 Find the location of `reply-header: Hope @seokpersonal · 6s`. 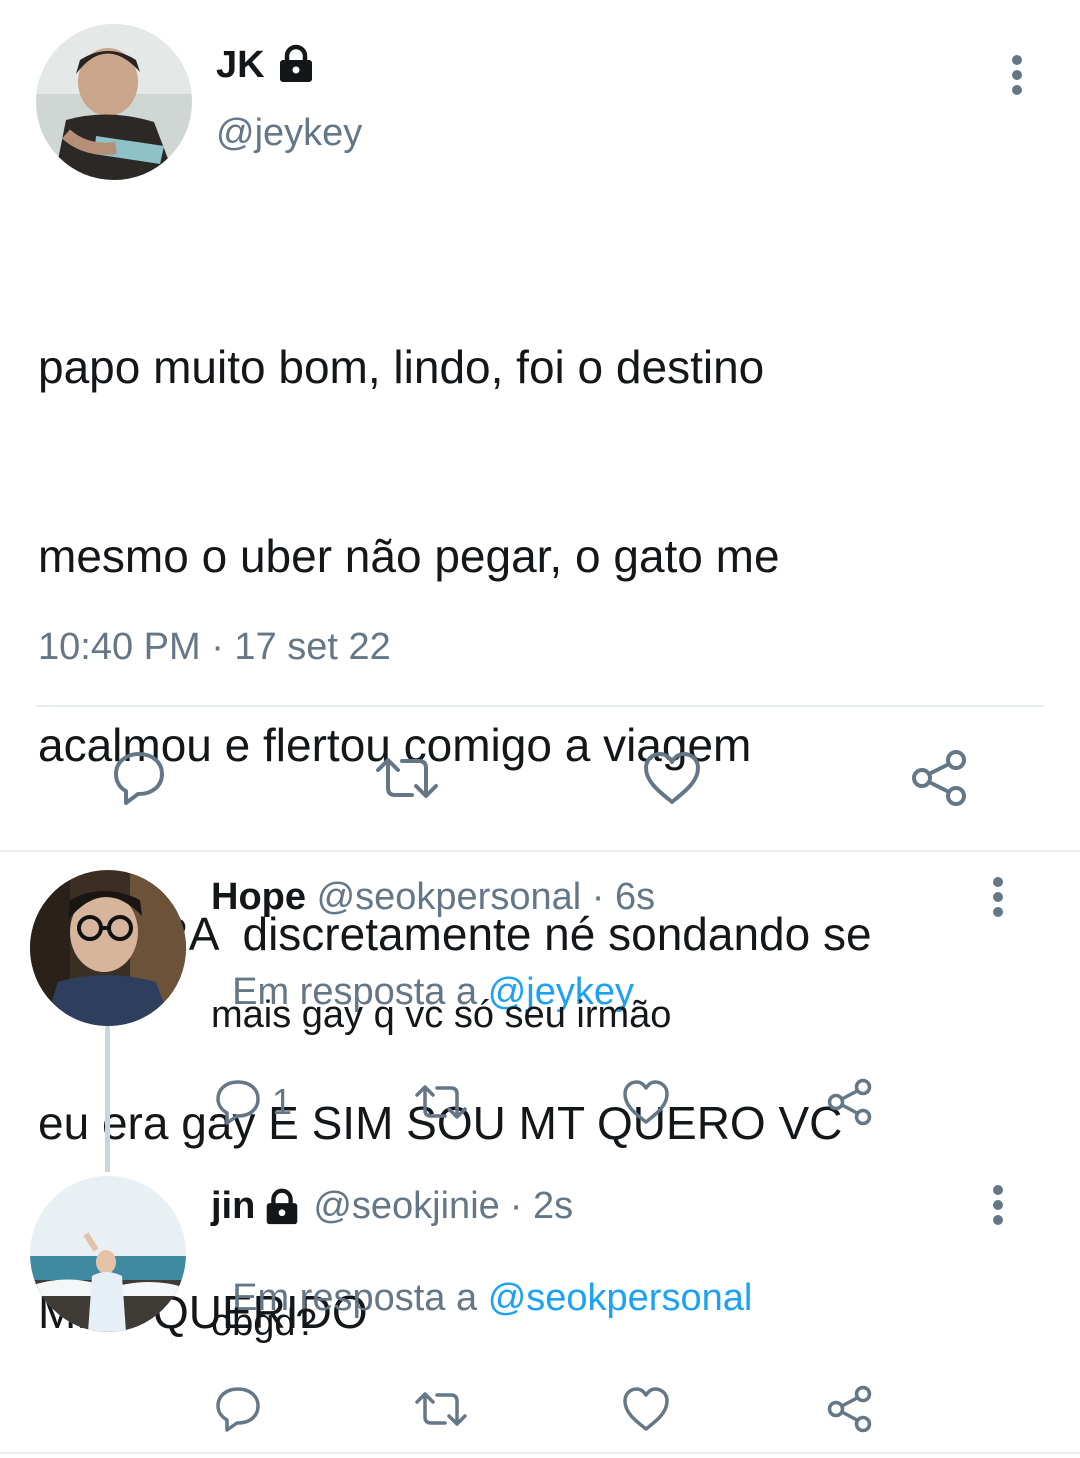

reply-header: Hope @seokpersonal · 6s is located at coordinates (433, 897).